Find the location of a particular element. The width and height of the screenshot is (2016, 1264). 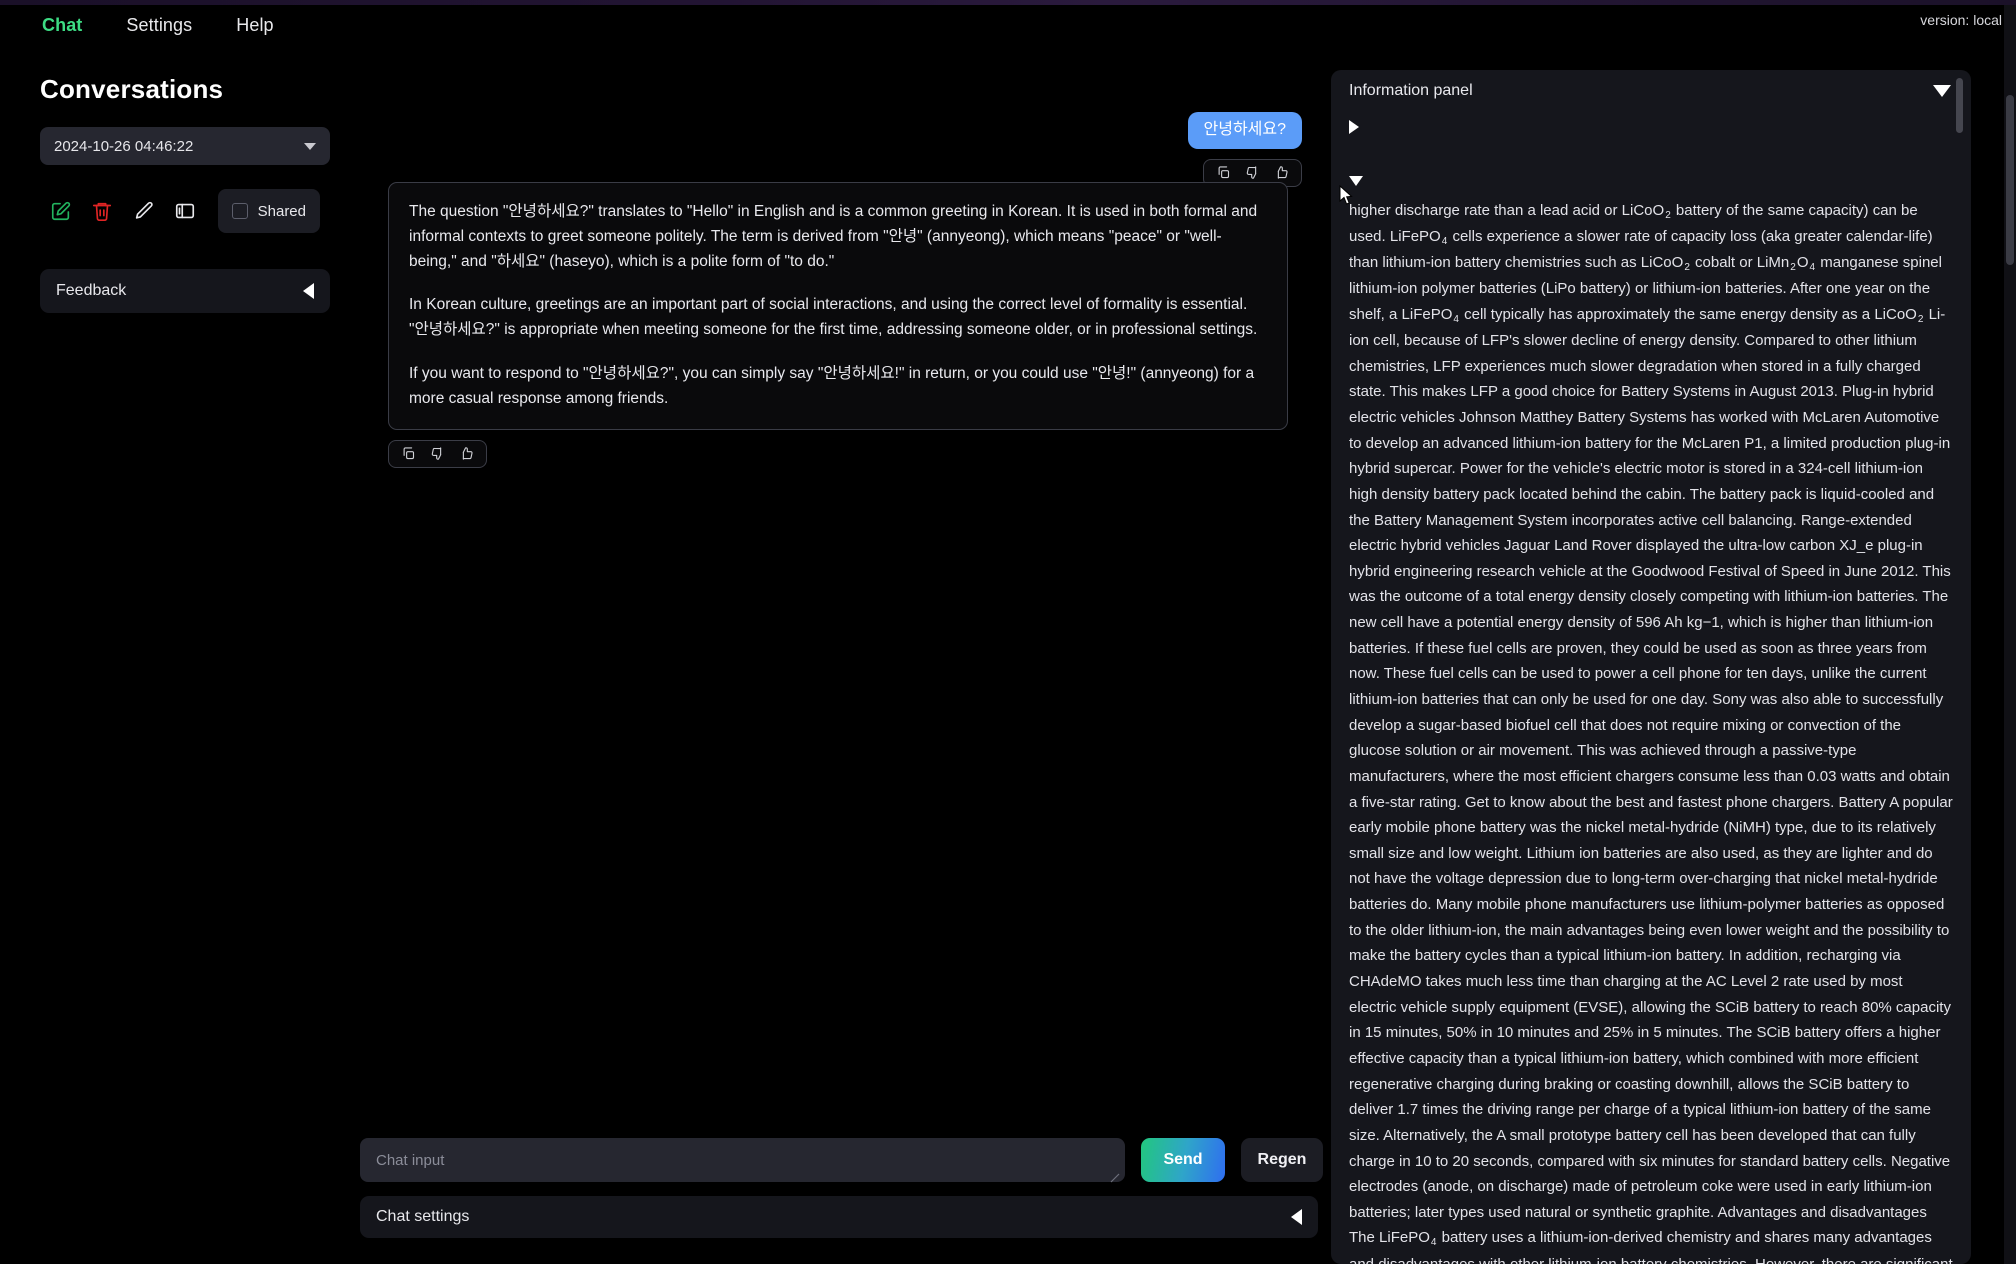

conversation-actions: Shared is located at coordinates (180, 211).